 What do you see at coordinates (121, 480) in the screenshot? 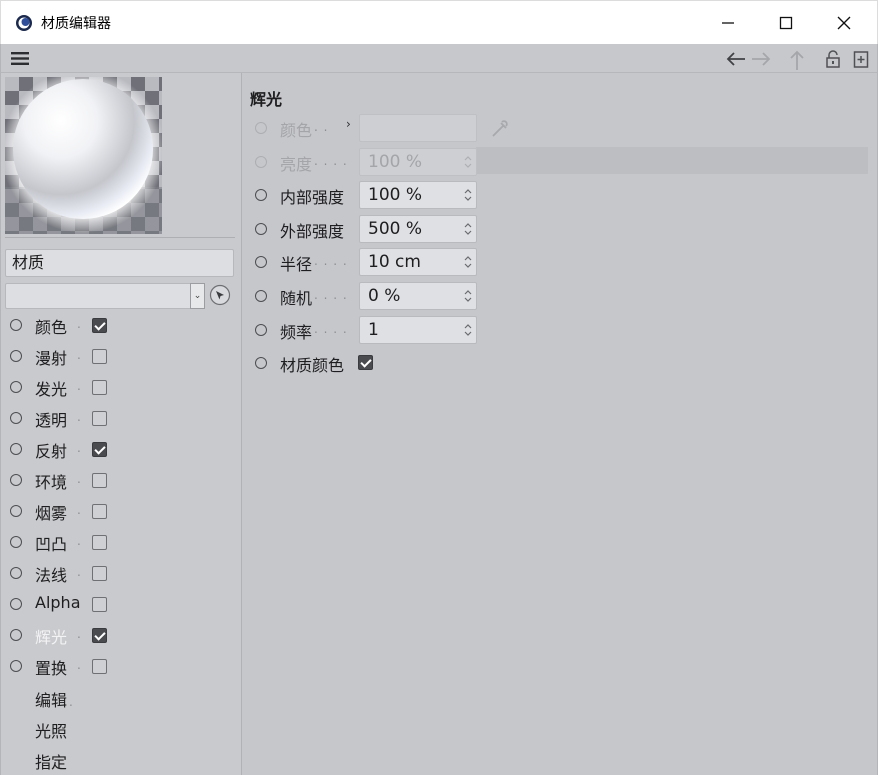
I see `channel-row: 环境.` at bounding box center [121, 480].